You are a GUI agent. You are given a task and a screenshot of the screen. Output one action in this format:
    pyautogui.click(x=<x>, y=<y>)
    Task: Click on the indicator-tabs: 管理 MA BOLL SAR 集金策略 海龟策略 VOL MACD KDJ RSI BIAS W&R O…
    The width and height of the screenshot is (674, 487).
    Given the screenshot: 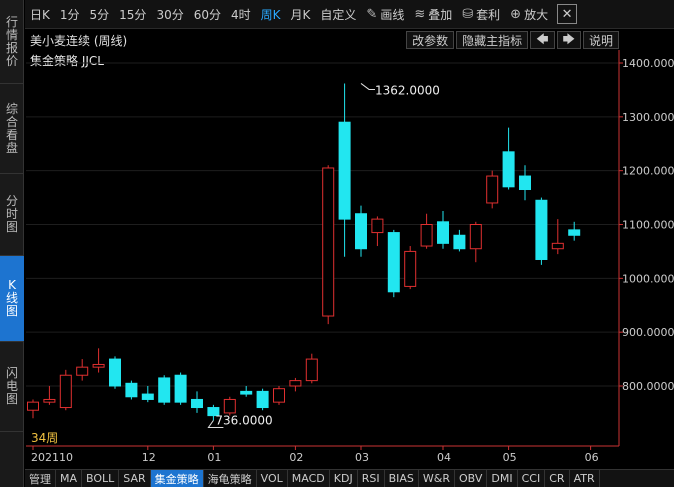 What is the action you would take?
    pyautogui.click(x=349, y=478)
    